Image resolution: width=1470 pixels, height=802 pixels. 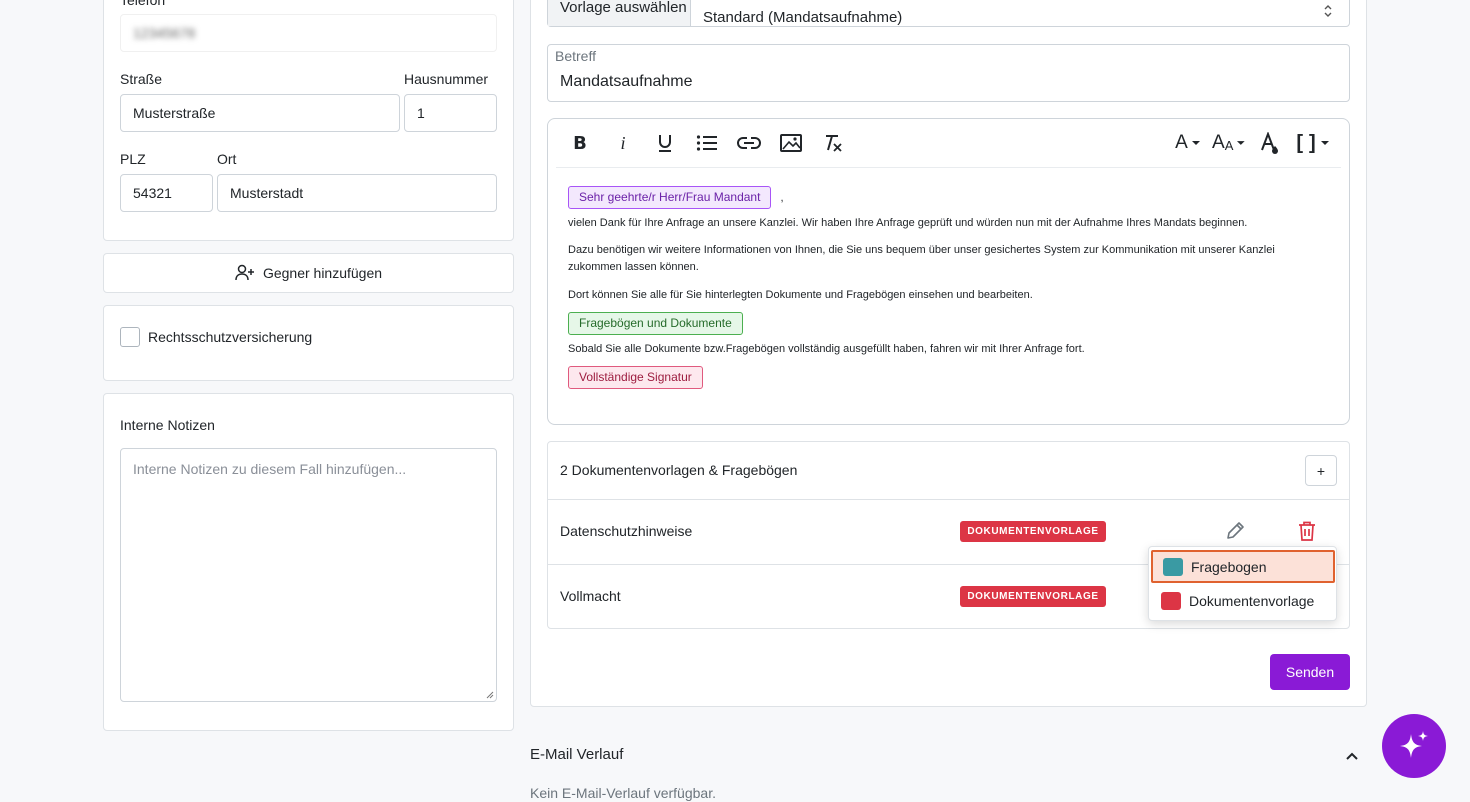 I want to click on ort-value: Musterstadt, so click(x=267, y=193).